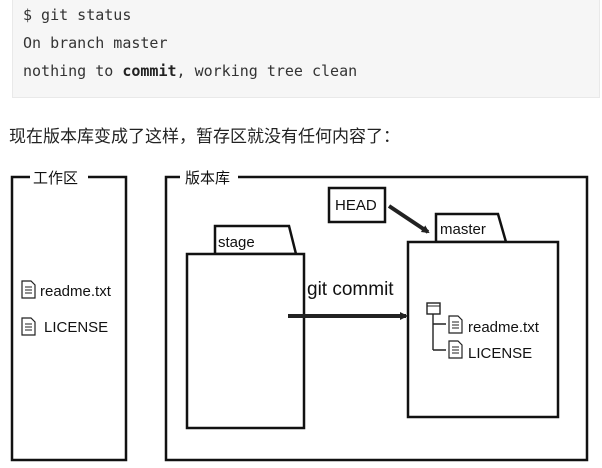  I want to click on working-directory-title: 工作区, so click(55, 178).